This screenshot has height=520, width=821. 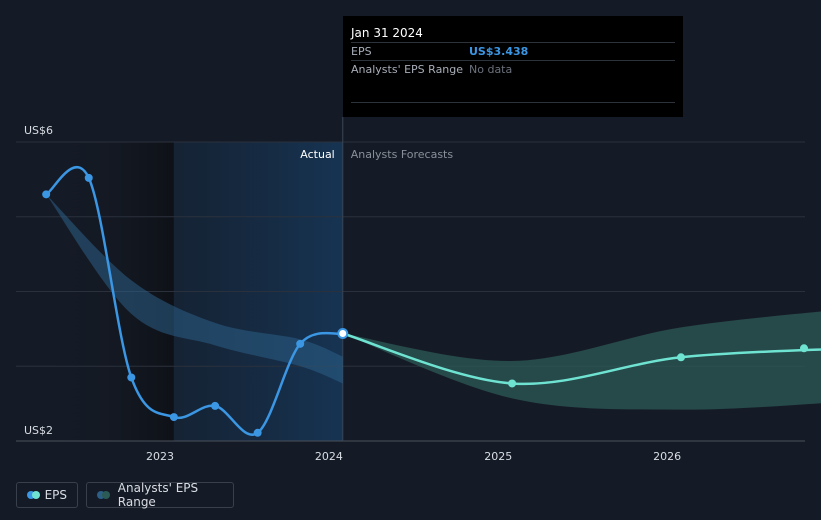 What do you see at coordinates (38, 430) in the screenshot?
I see `y-axis-label-bottom: US$2` at bounding box center [38, 430].